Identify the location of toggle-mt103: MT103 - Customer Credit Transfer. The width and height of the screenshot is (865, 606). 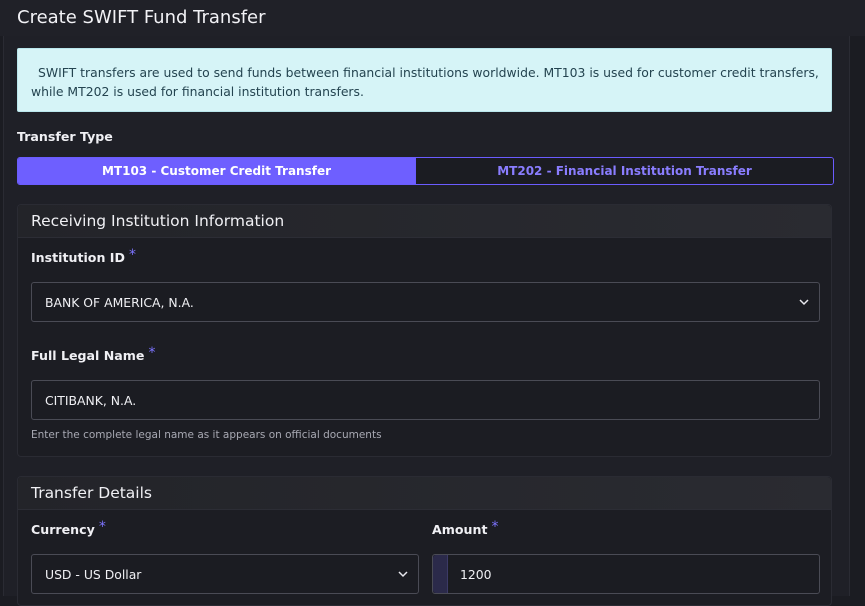
(216, 171).